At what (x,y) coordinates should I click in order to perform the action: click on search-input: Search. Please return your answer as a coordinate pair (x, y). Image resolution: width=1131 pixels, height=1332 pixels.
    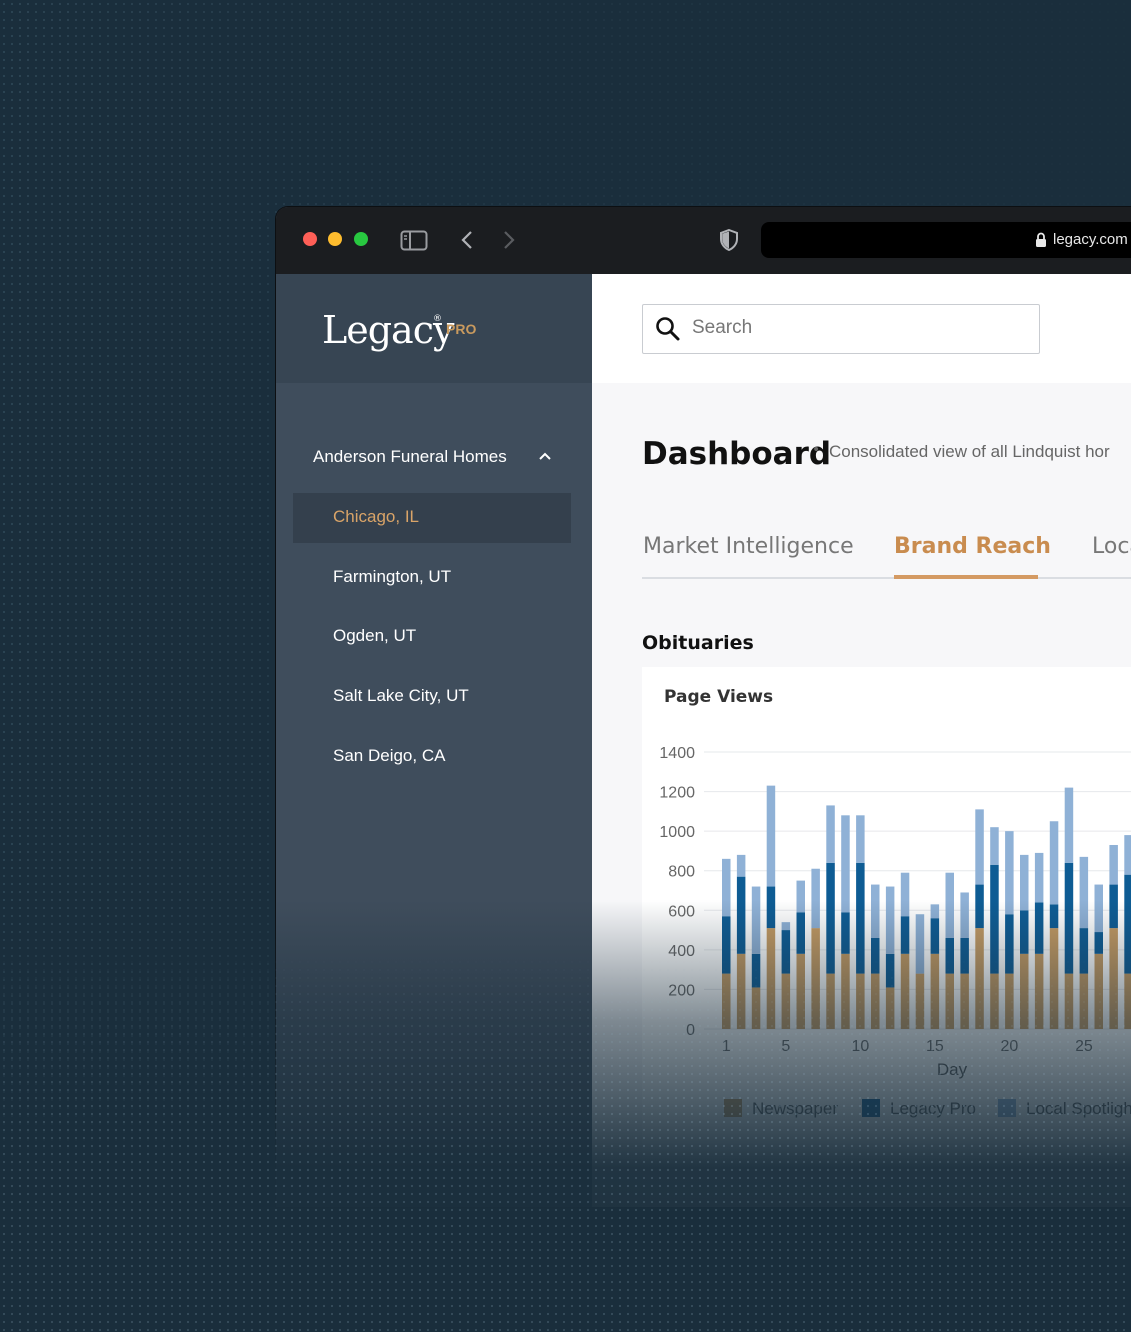
    Looking at the image, I should click on (722, 328).